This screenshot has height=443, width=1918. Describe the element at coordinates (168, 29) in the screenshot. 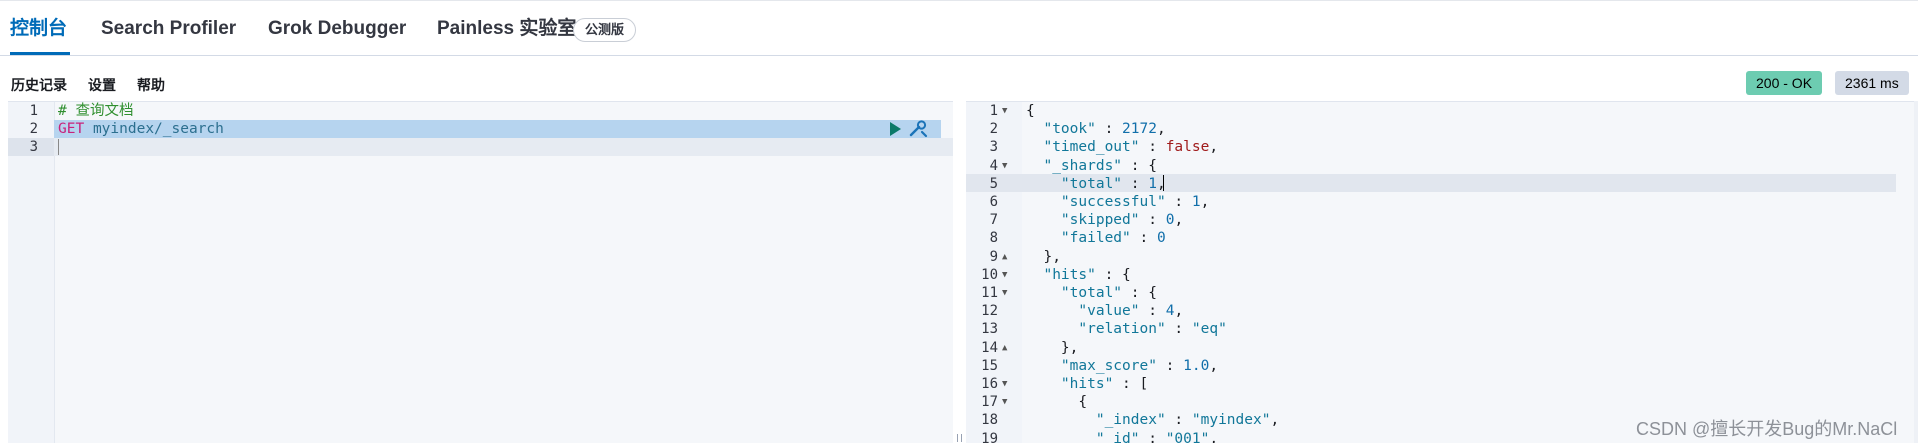

I see `tab-search-profiler: Search Profiler` at that location.